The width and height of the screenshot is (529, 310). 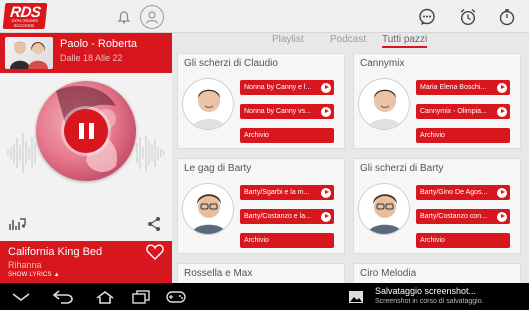 I want to click on show-title: Paolo - Roberta, so click(x=99, y=44).